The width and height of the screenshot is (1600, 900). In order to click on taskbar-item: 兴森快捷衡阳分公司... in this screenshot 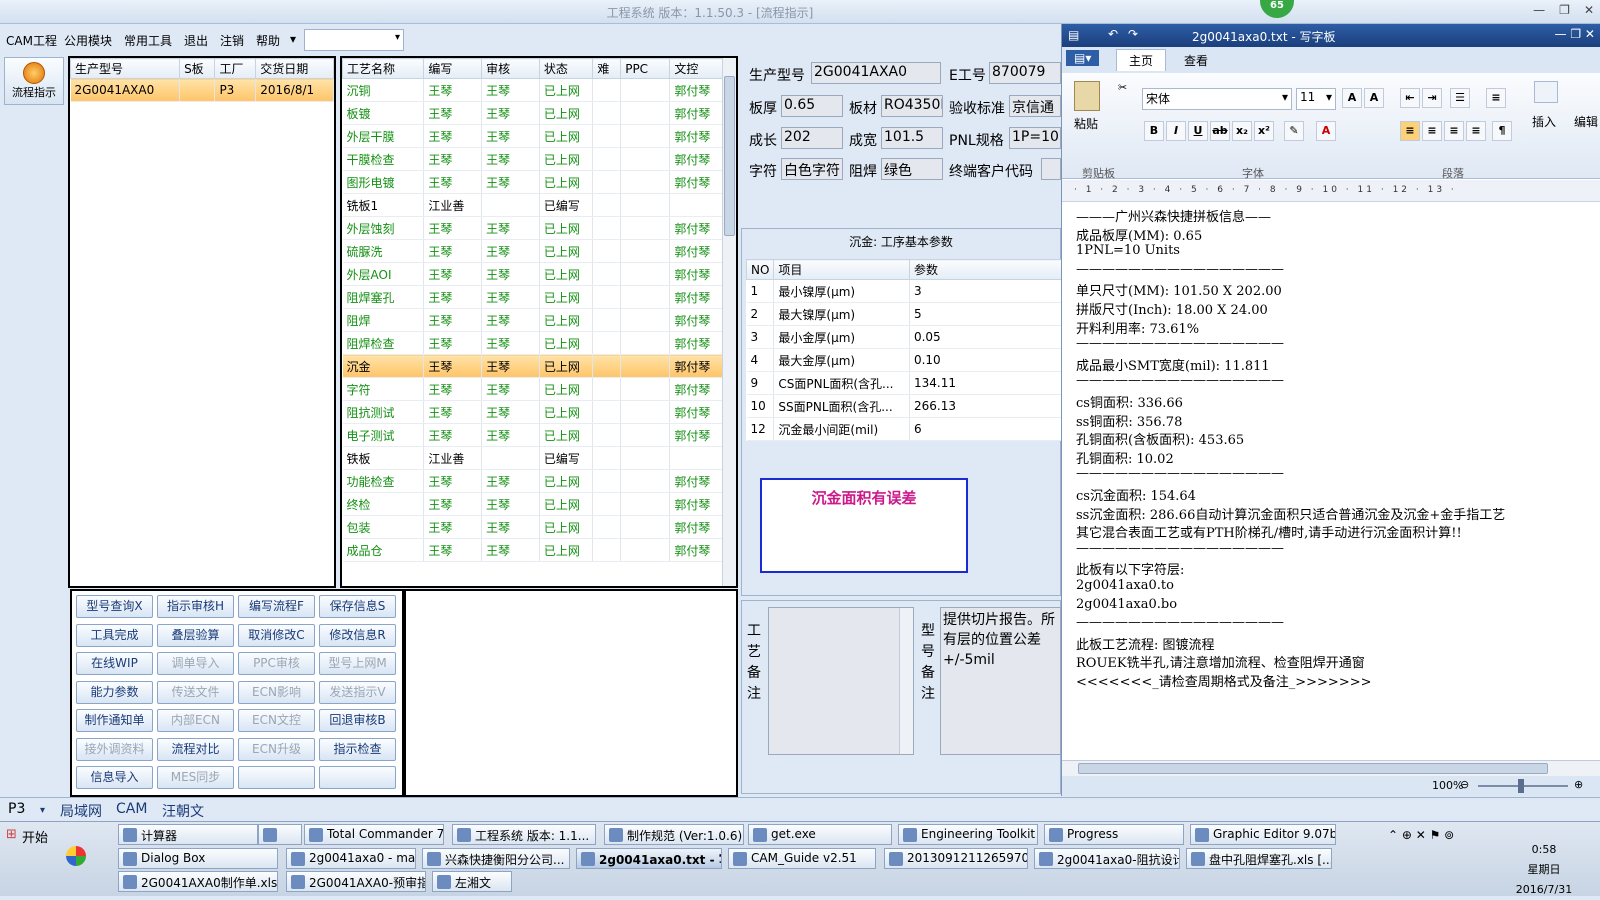, I will do `click(496, 858)`.